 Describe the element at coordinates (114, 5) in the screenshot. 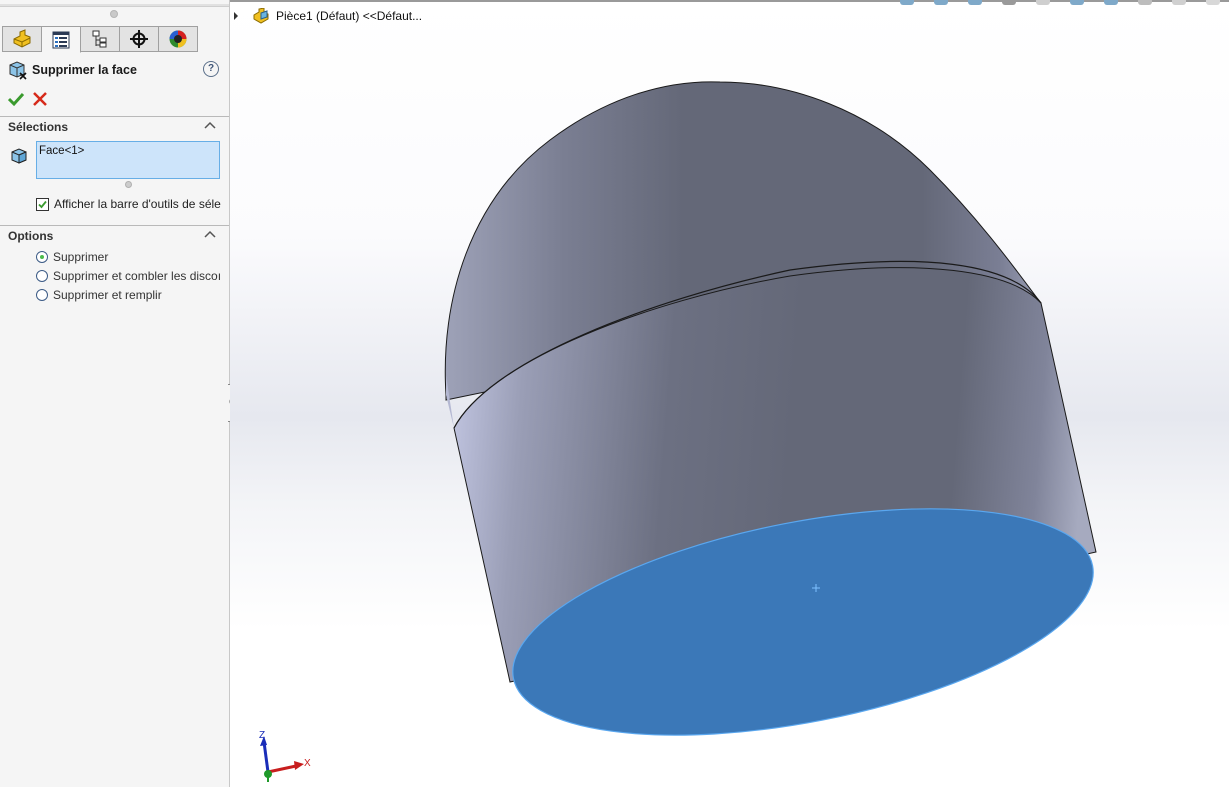

I see `panel-top-divider` at that location.